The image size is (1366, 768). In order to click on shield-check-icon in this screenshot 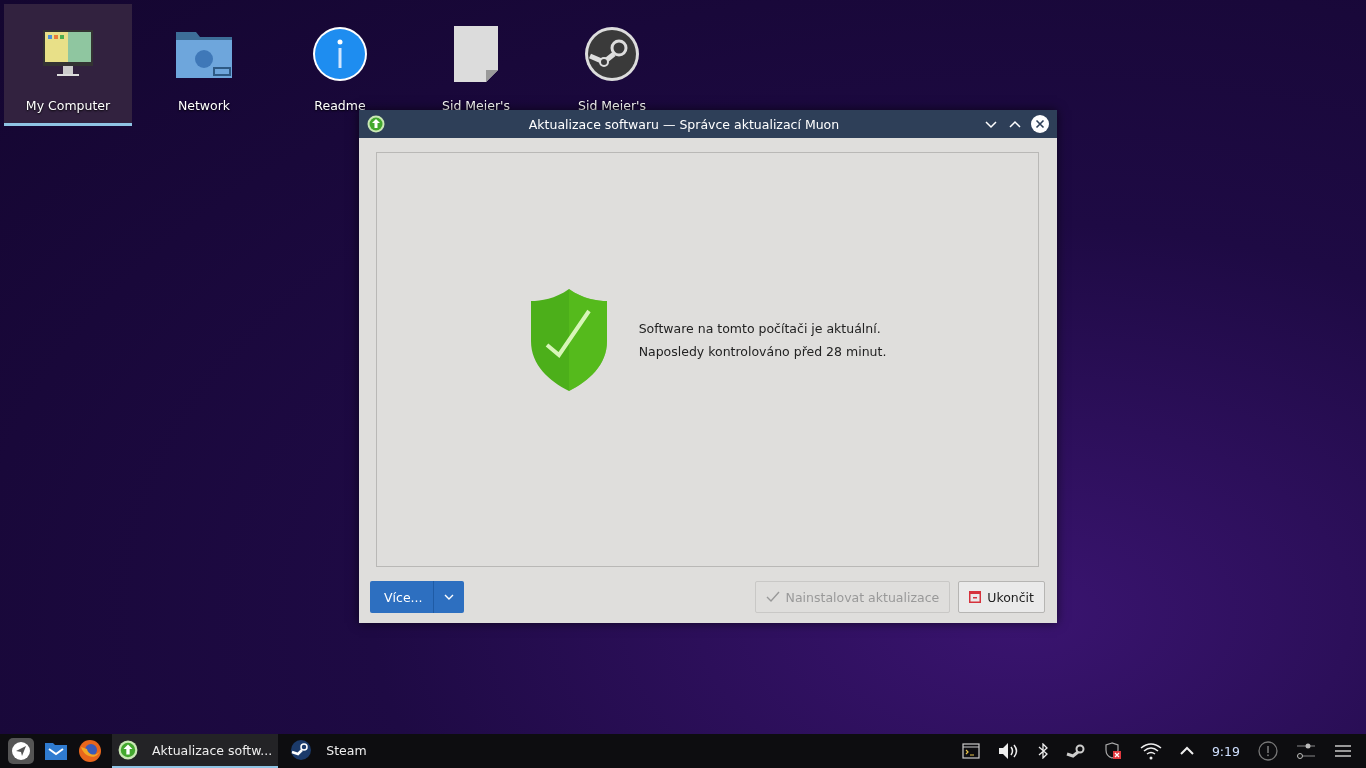, I will do `click(568, 339)`.